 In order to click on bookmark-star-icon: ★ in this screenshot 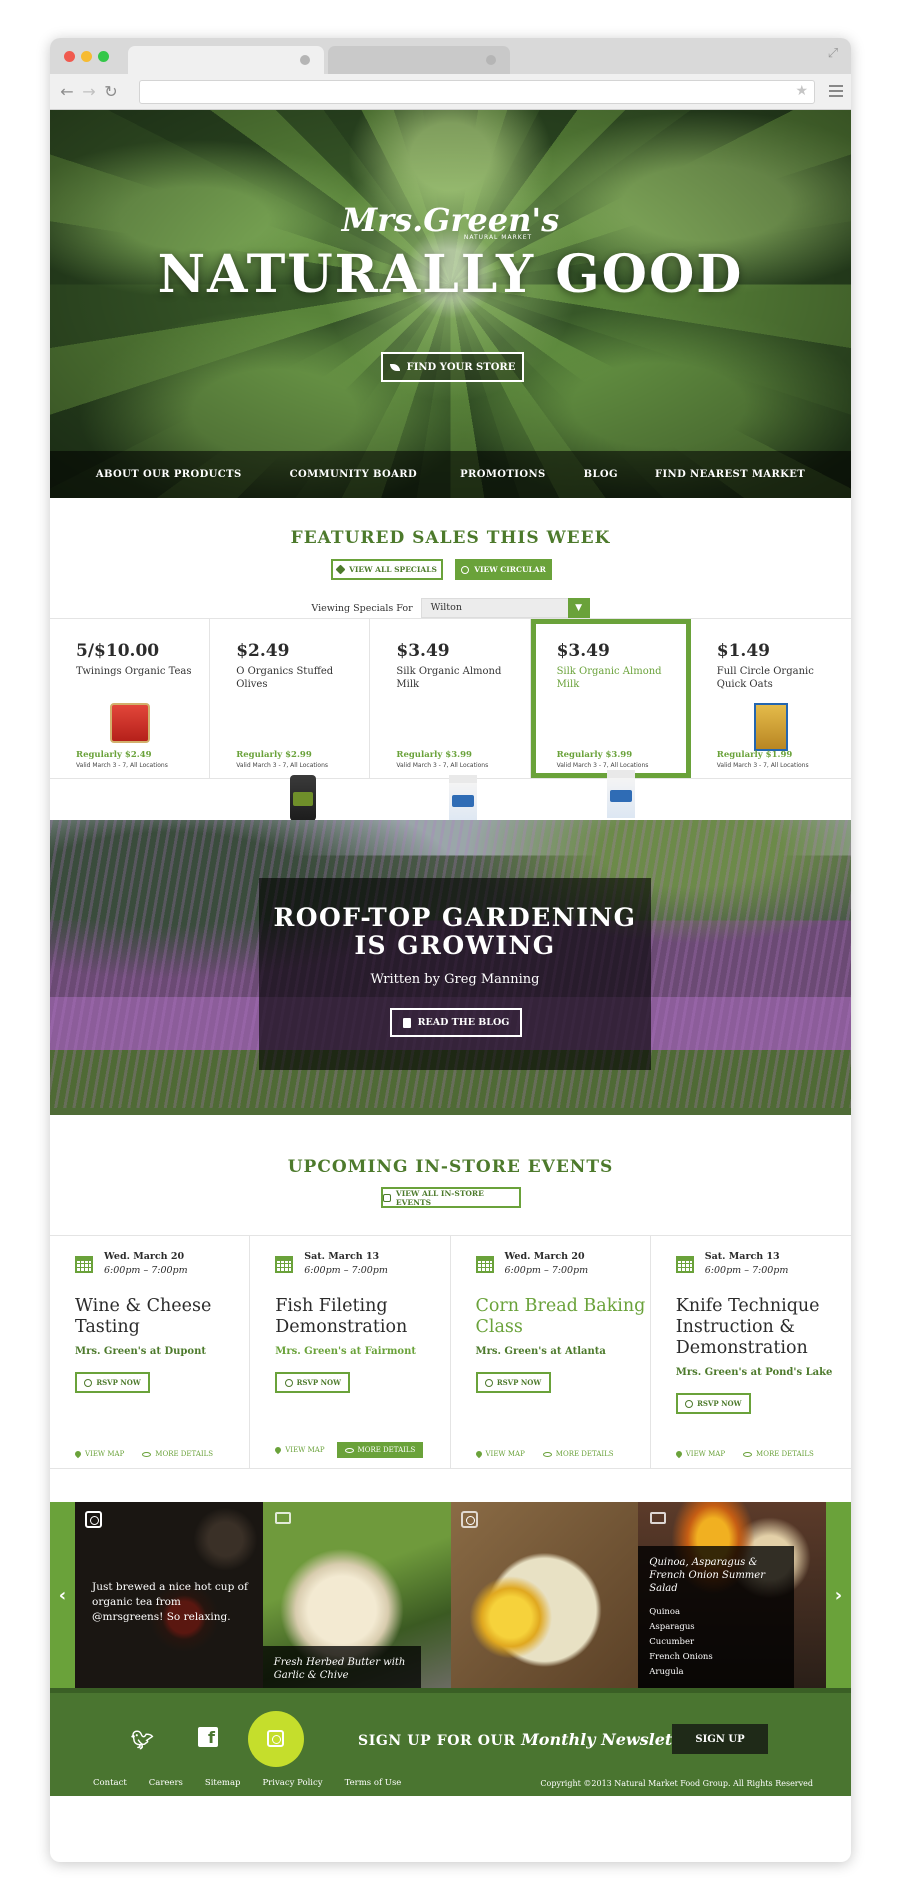, I will do `click(801, 91)`.